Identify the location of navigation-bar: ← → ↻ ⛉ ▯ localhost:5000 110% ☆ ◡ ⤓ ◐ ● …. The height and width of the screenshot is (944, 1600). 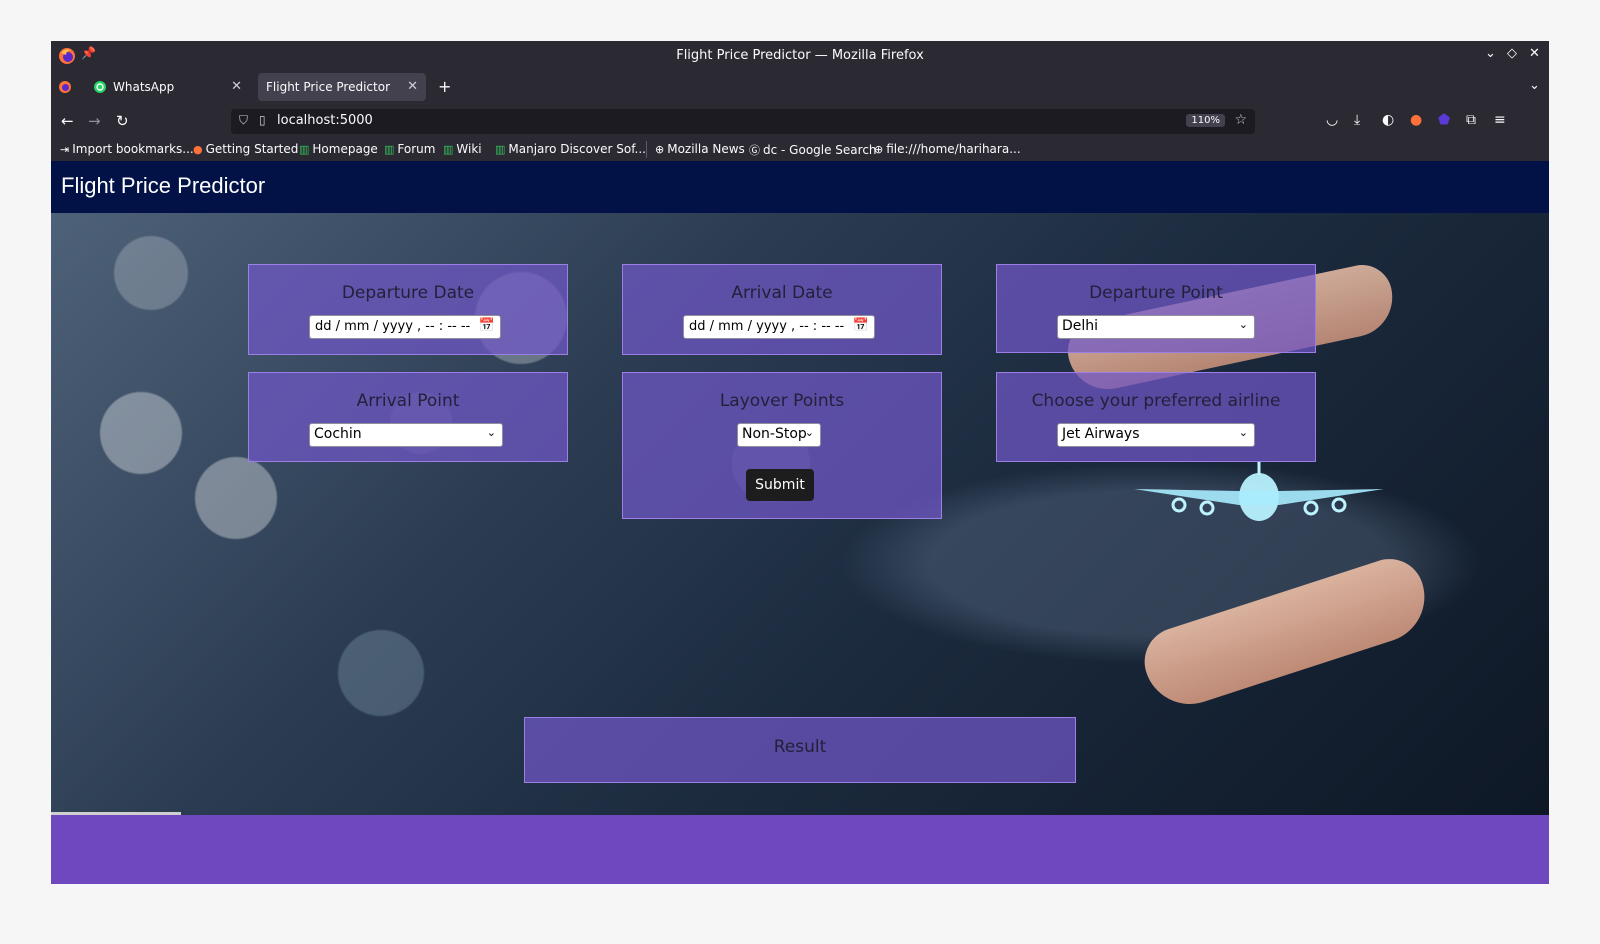
(800, 122).